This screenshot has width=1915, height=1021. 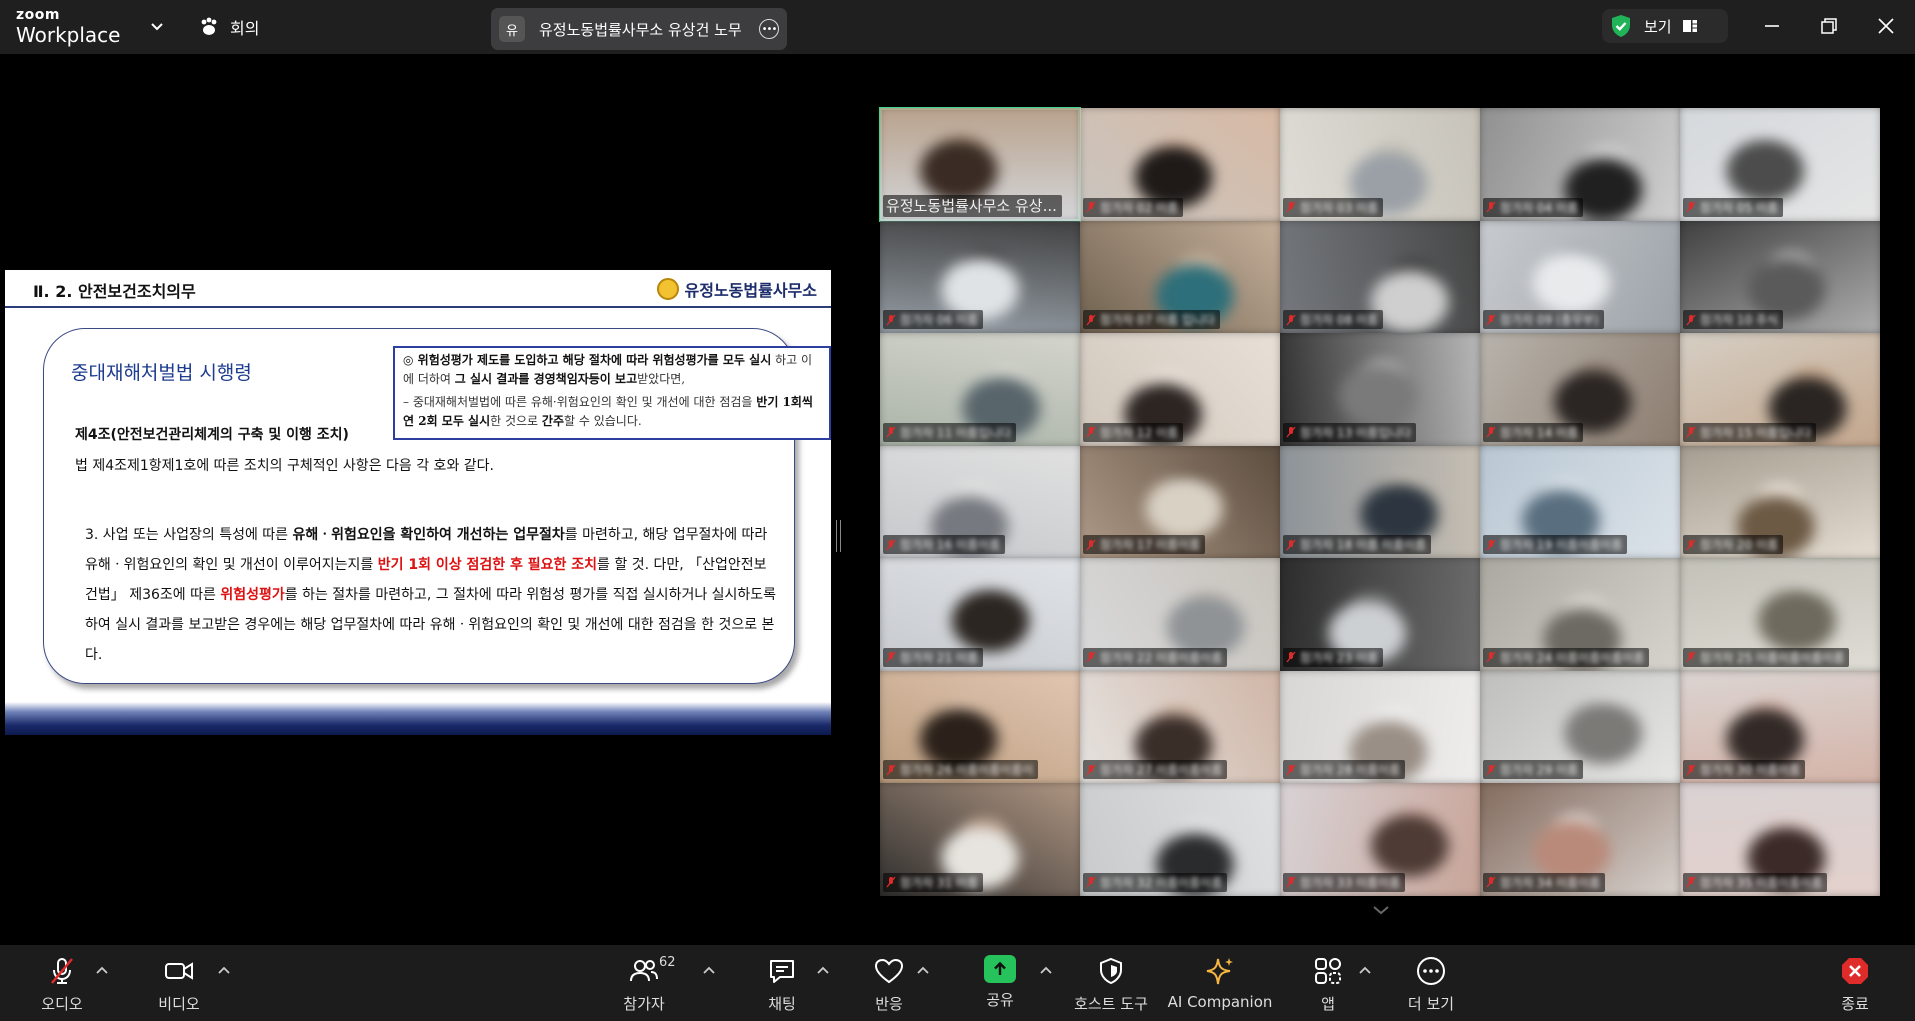 What do you see at coordinates (1780, 501) in the screenshot?
I see `participant-tile: 참가자 20 이름` at bounding box center [1780, 501].